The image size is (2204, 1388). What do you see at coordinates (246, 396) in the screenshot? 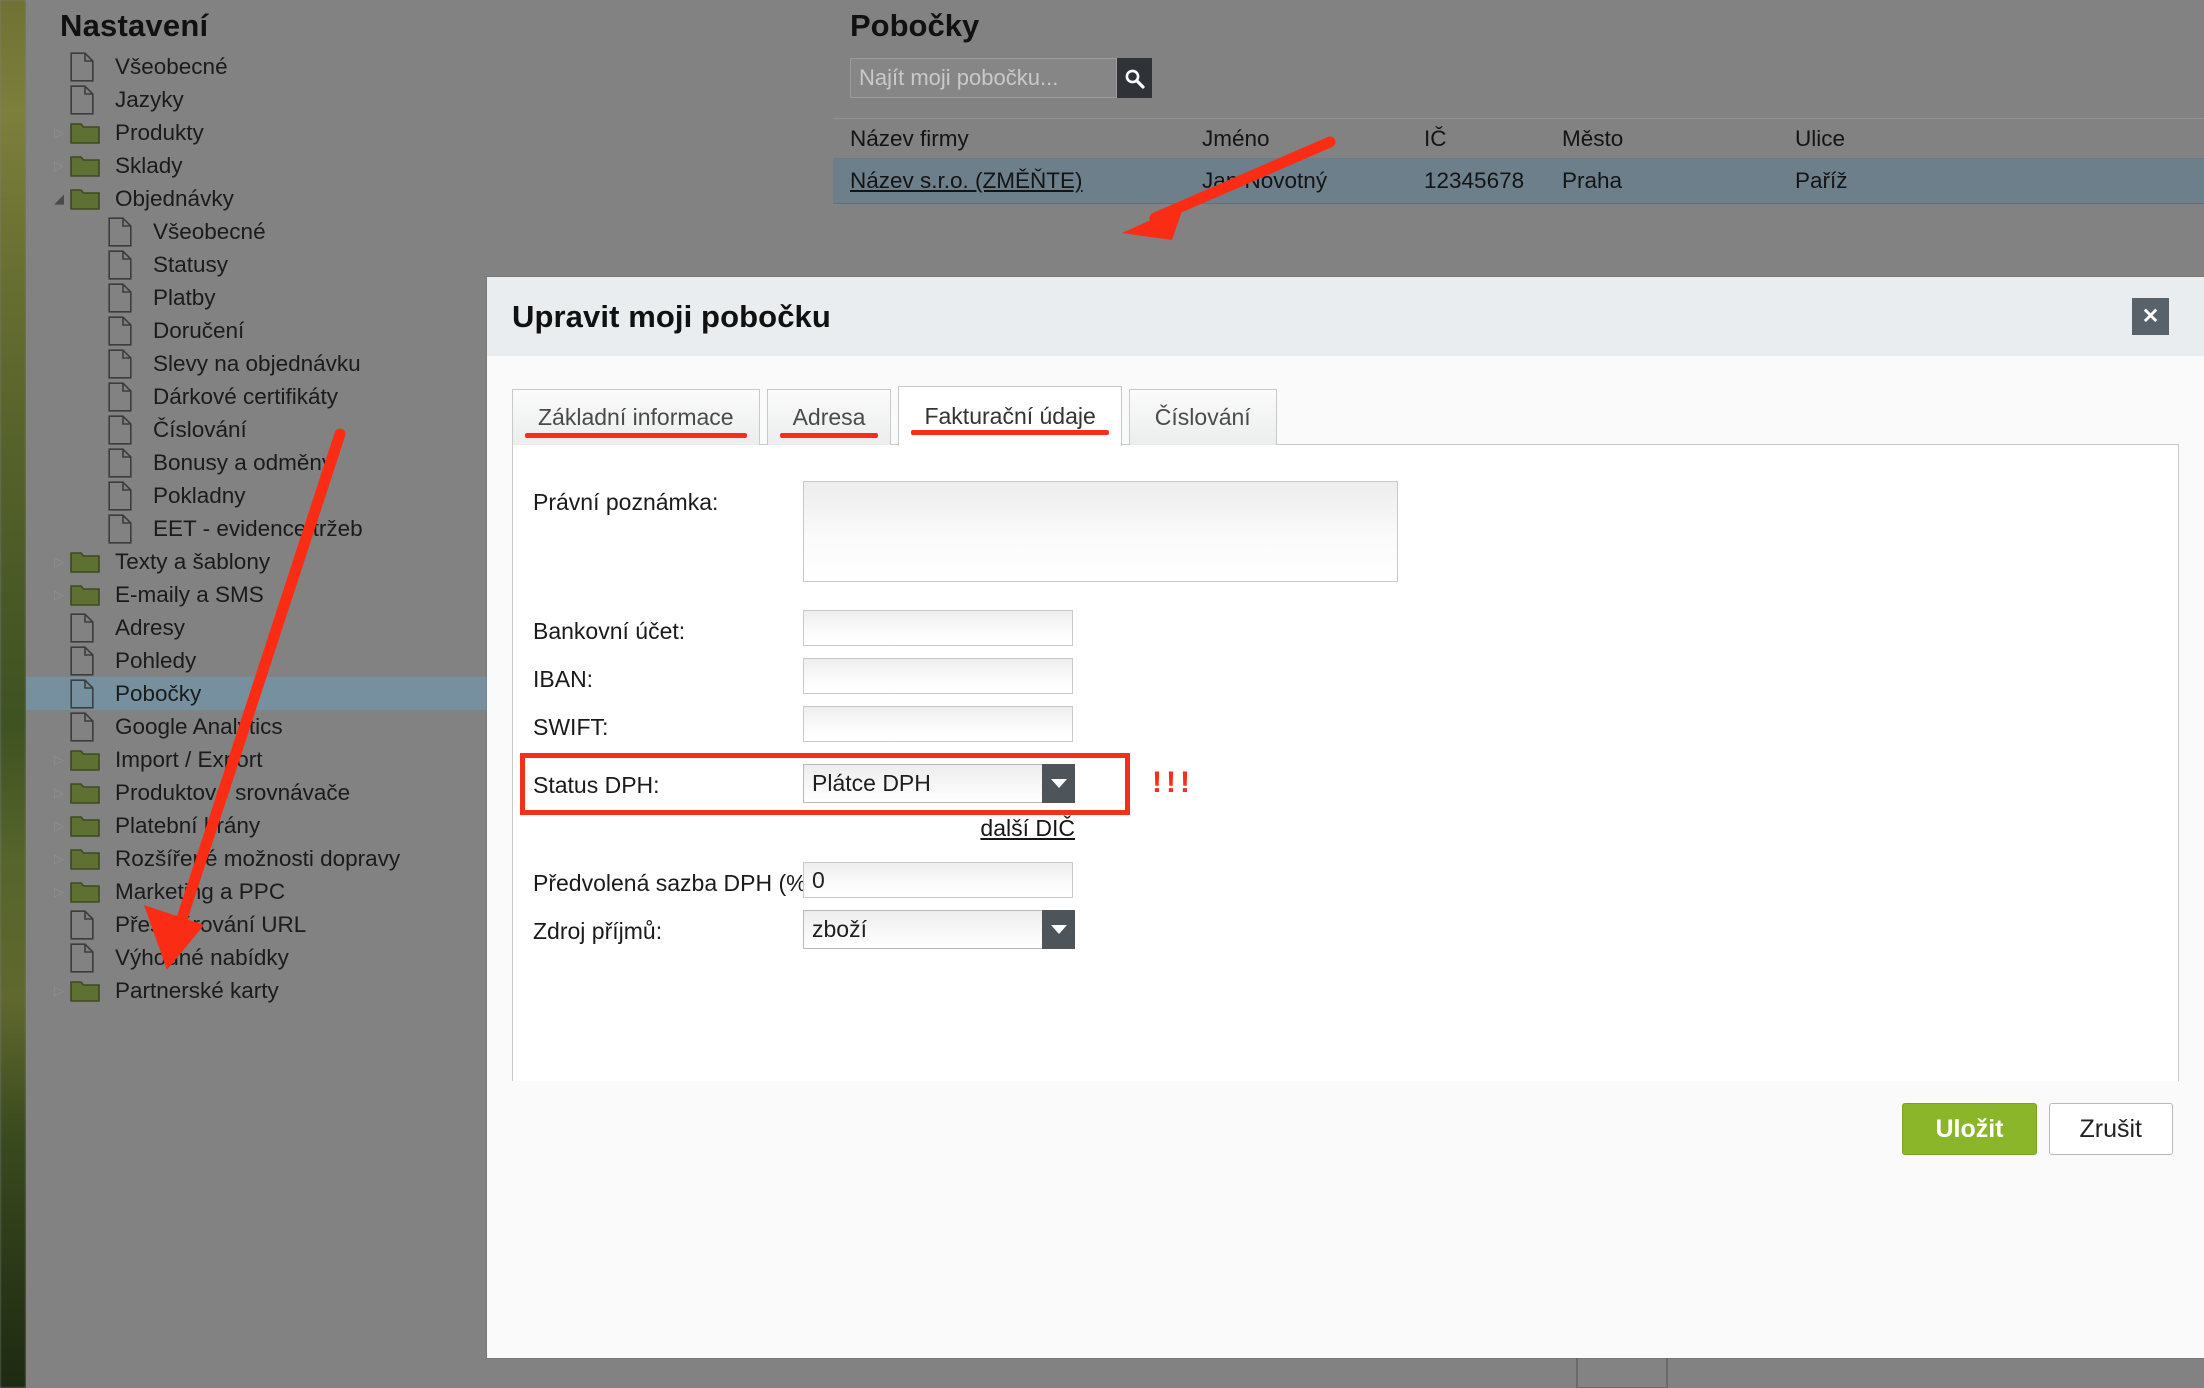
I see `sidebar-item-label: Dárkové certifikáty` at bounding box center [246, 396].